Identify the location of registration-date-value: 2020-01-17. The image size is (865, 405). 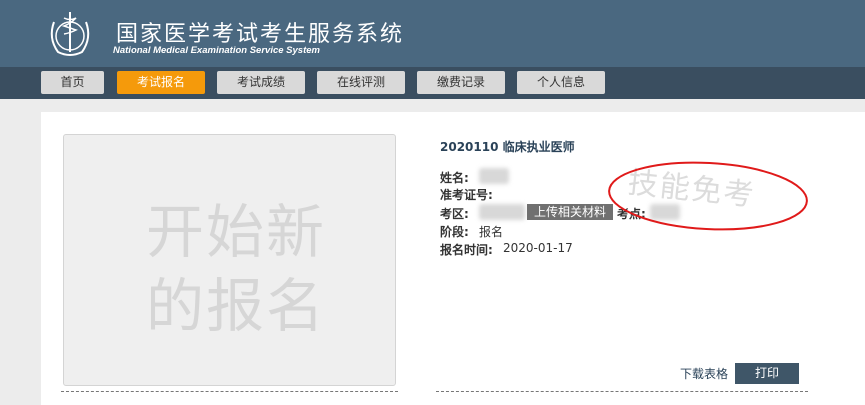
(538, 248).